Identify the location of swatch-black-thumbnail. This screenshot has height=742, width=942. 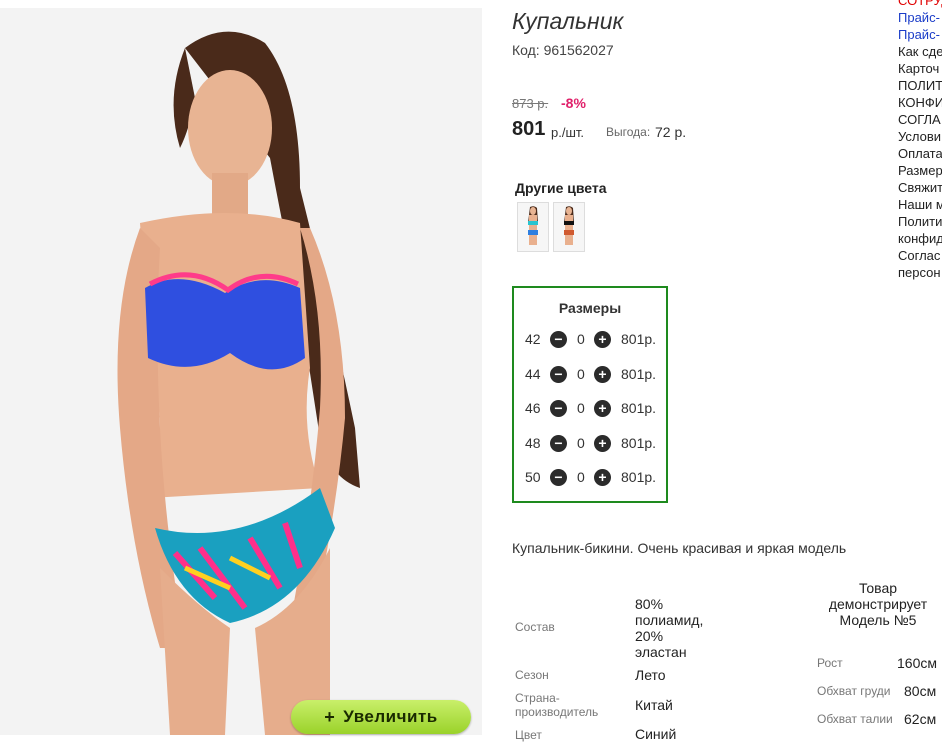
(569, 227).